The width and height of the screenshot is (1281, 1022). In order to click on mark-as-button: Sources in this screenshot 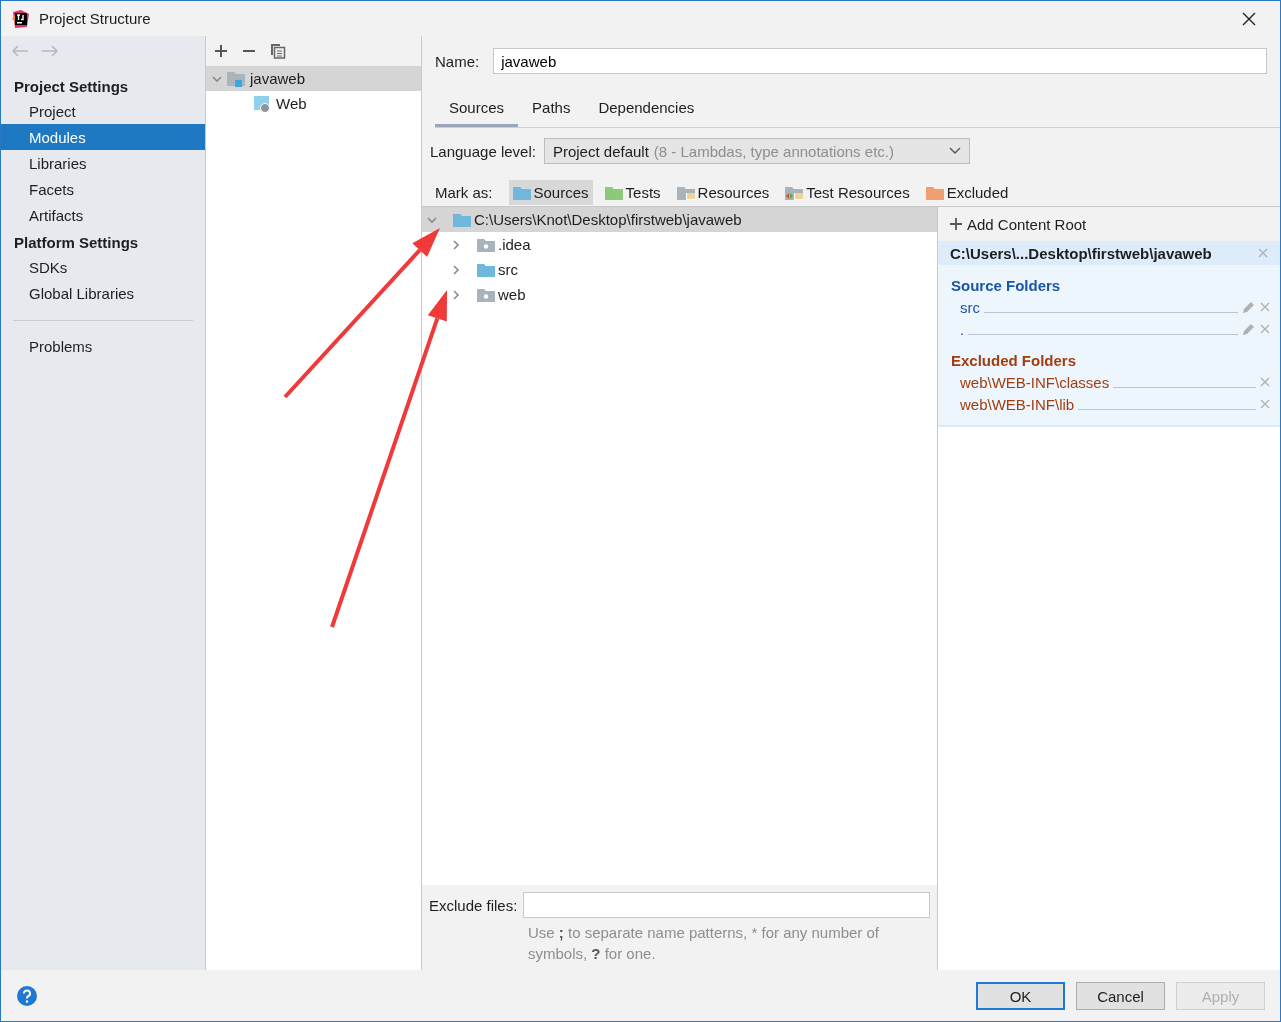, I will do `click(550, 192)`.